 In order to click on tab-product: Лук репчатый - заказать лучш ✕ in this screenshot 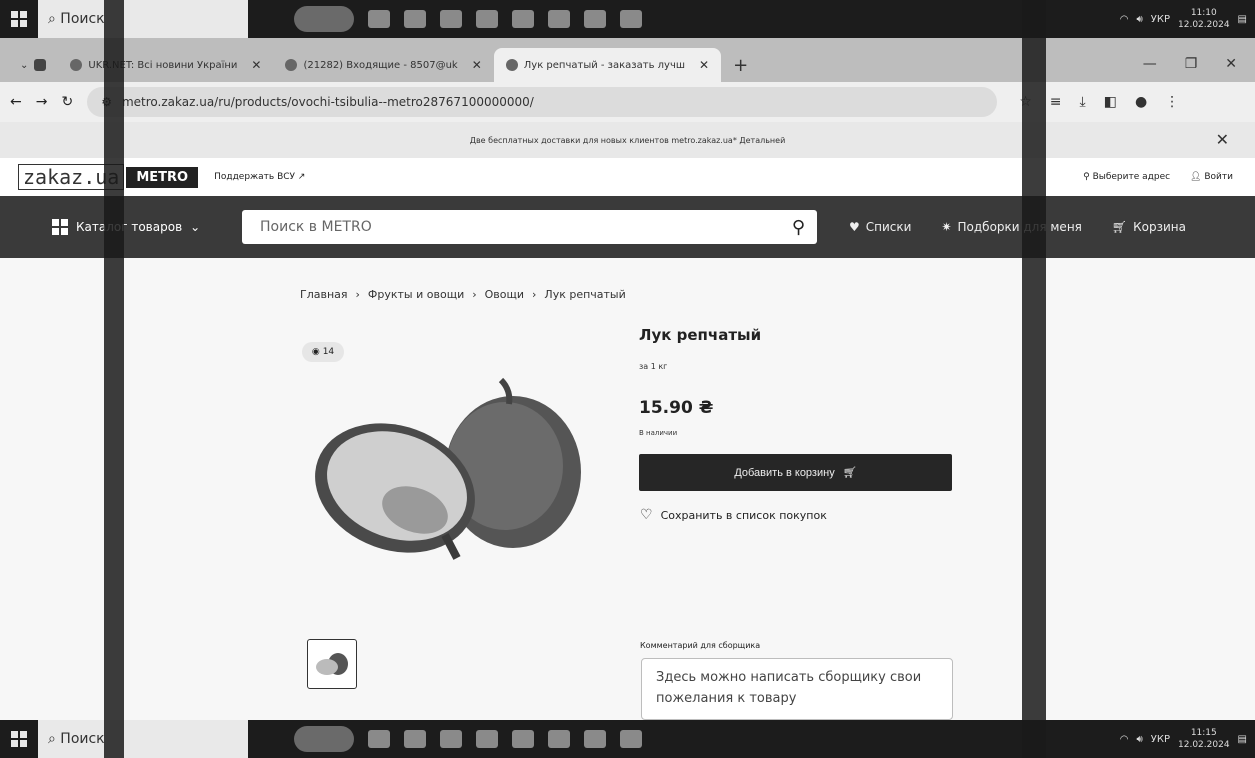, I will do `click(607, 65)`.